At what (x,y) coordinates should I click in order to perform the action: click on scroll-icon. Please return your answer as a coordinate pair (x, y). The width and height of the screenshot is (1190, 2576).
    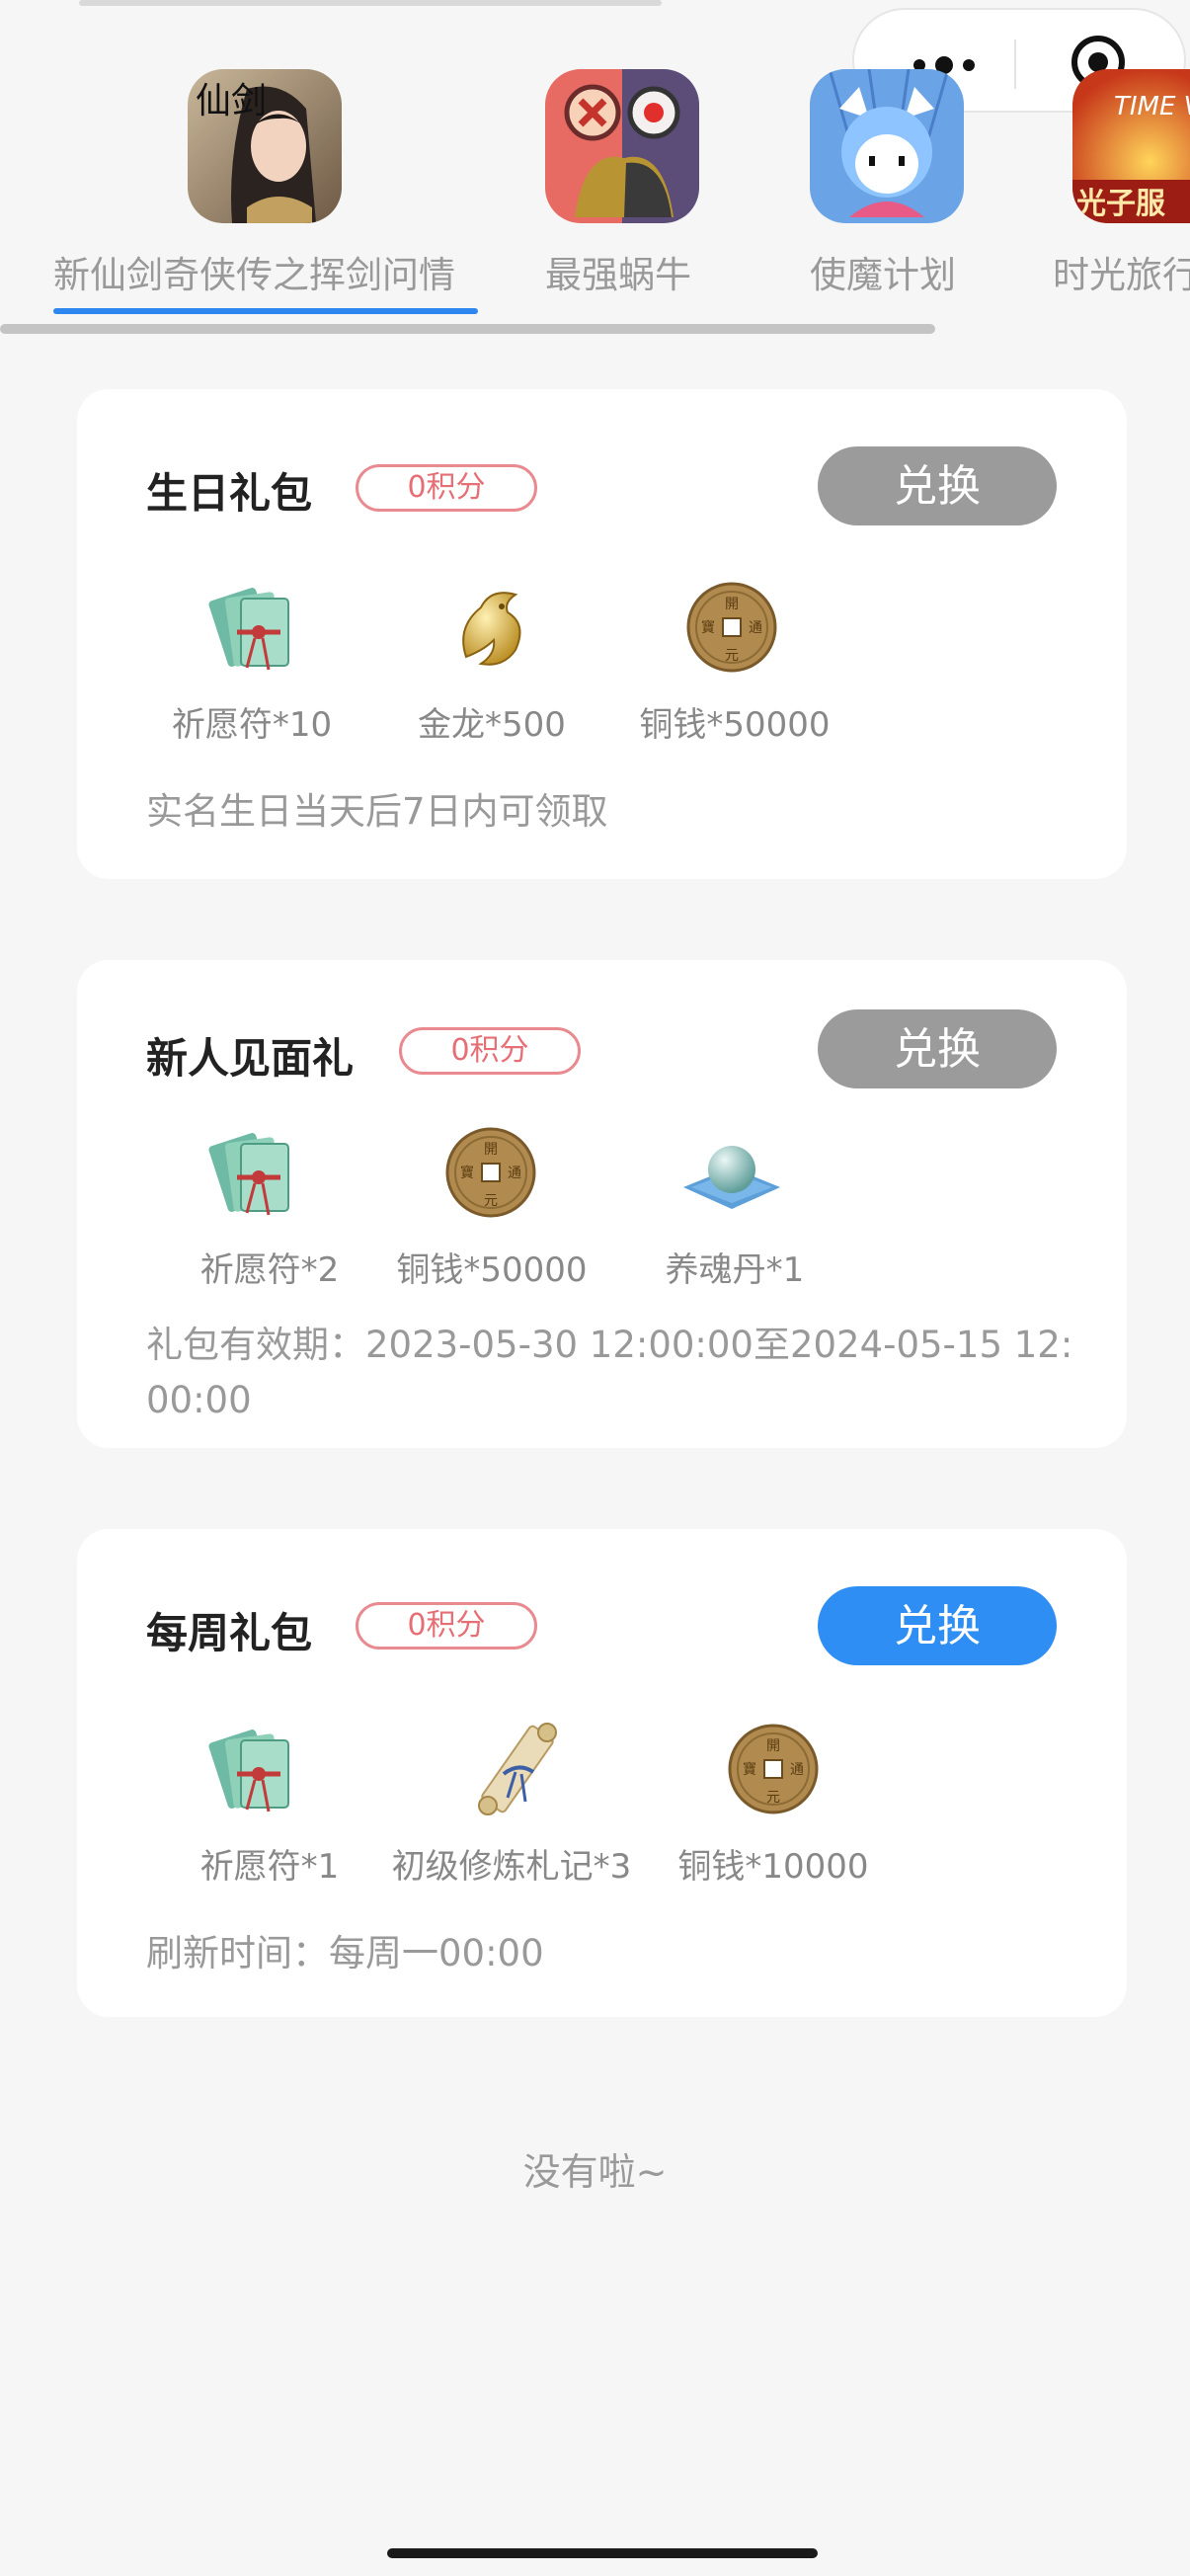
    Looking at the image, I should click on (517, 1769).